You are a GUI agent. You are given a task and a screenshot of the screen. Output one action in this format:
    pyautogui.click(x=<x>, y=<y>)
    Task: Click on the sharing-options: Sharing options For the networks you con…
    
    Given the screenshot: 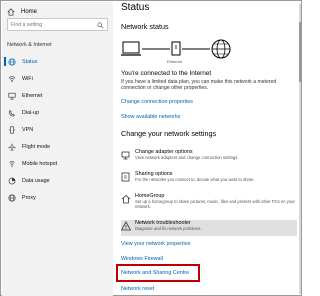 What is the action you would take?
    pyautogui.click(x=209, y=181)
    